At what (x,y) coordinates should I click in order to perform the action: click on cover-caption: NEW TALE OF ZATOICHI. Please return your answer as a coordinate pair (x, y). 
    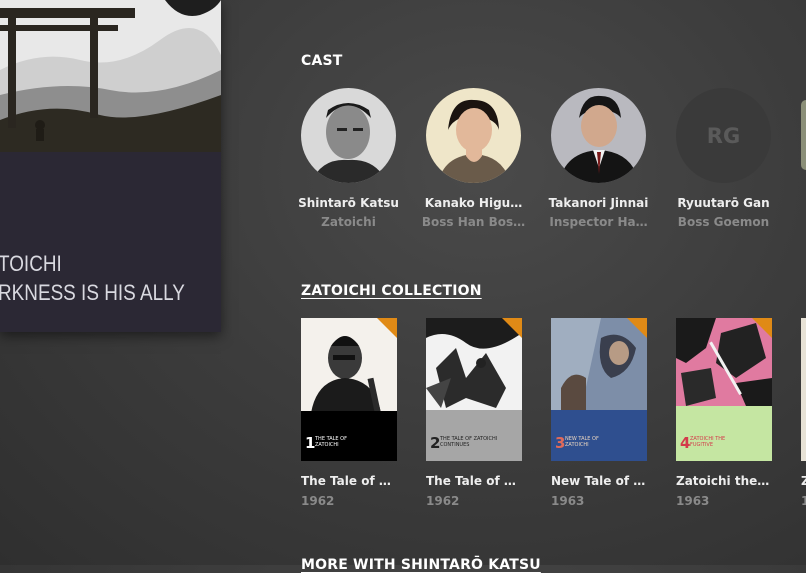
    Looking at the image, I should click on (582, 442).